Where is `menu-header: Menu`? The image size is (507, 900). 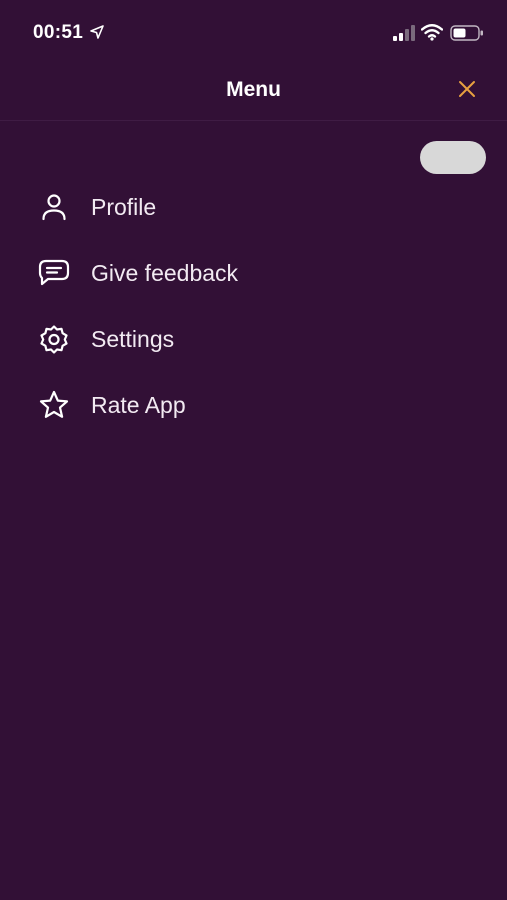
menu-header: Menu is located at coordinates (253, 92).